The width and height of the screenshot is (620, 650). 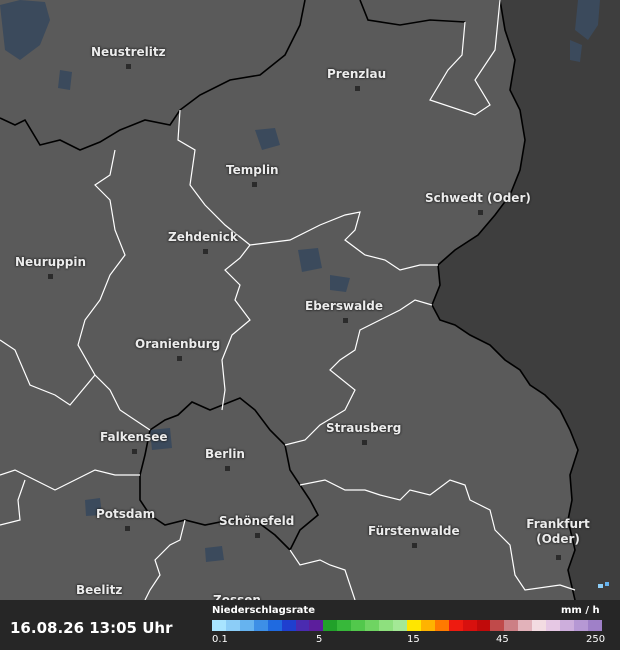 What do you see at coordinates (126, 514) in the screenshot?
I see `city-label: Potsdam` at bounding box center [126, 514].